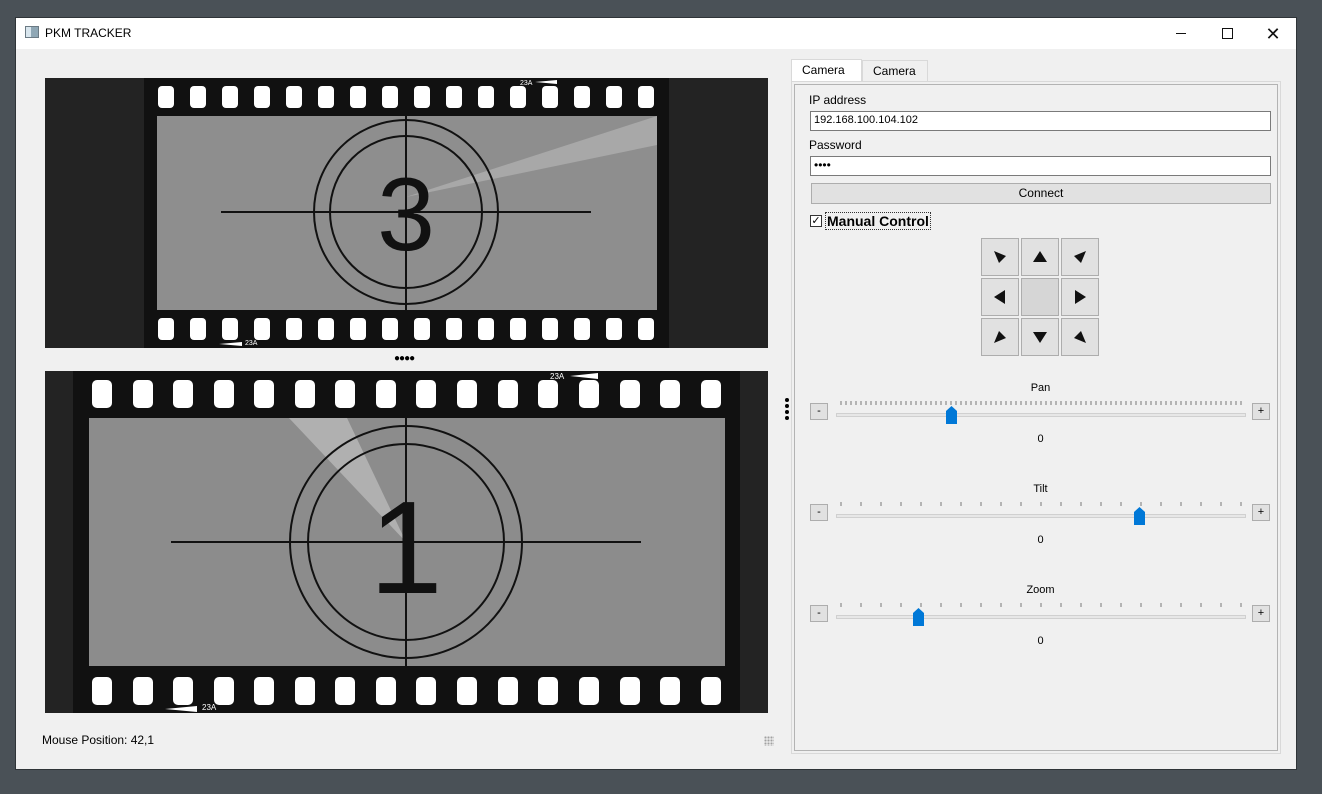  What do you see at coordinates (1041, 403) in the screenshot?
I see `pan-slider-ticks` at bounding box center [1041, 403].